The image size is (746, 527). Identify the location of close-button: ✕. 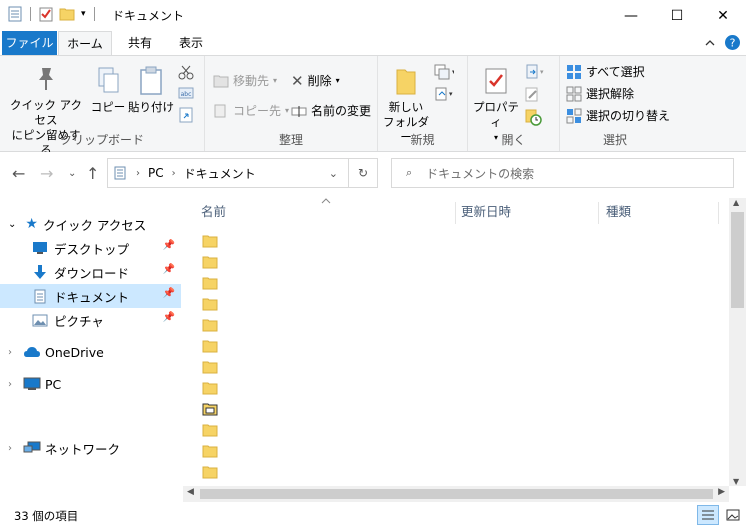
(723, 15).